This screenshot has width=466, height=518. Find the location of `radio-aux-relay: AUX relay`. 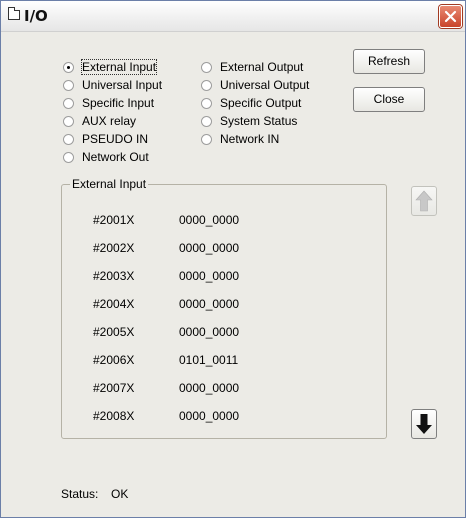

radio-aux-relay: AUX relay is located at coordinates (99, 121).